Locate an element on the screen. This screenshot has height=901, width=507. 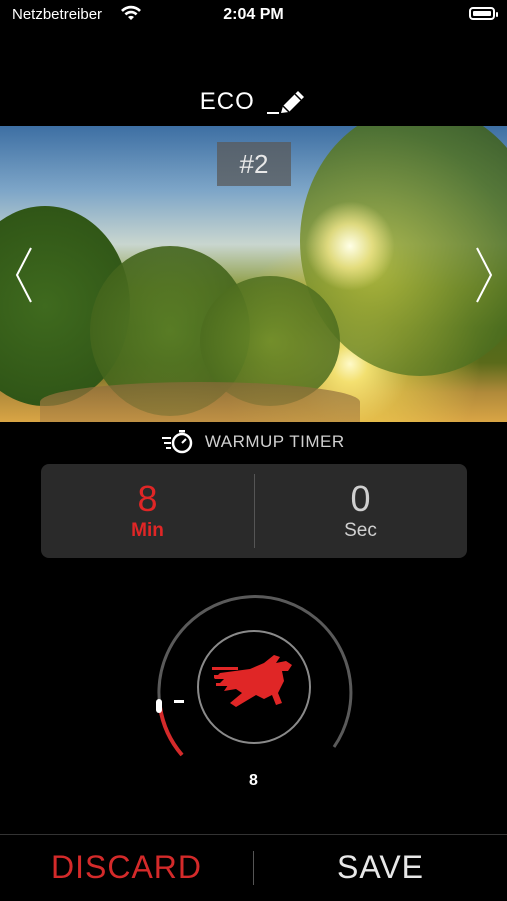
save-button: SAVE is located at coordinates (380, 867).